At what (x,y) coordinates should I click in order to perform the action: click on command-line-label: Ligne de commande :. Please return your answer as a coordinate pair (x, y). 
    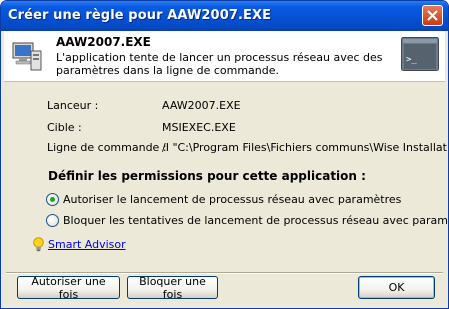
    Looking at the image, I should click on (107, 147).